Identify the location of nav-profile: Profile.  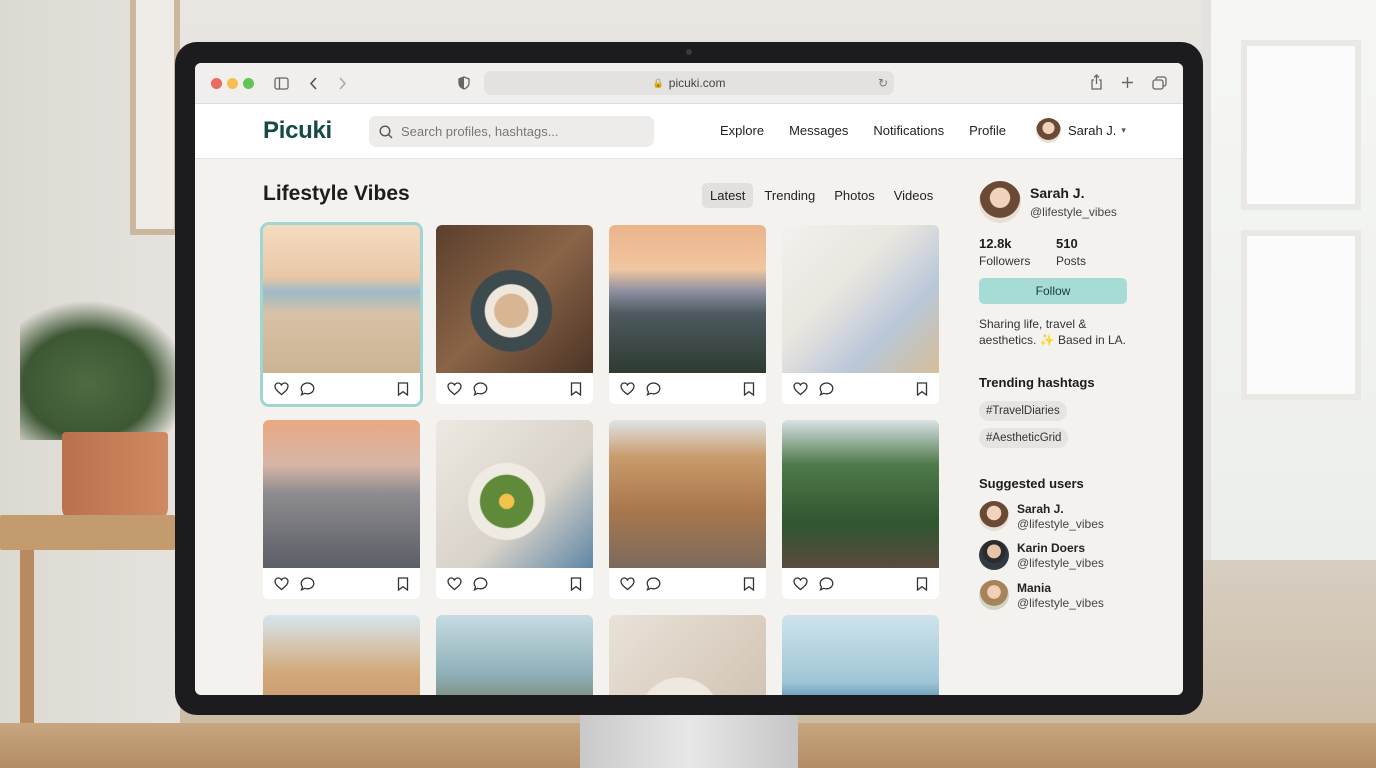
(987, 130).